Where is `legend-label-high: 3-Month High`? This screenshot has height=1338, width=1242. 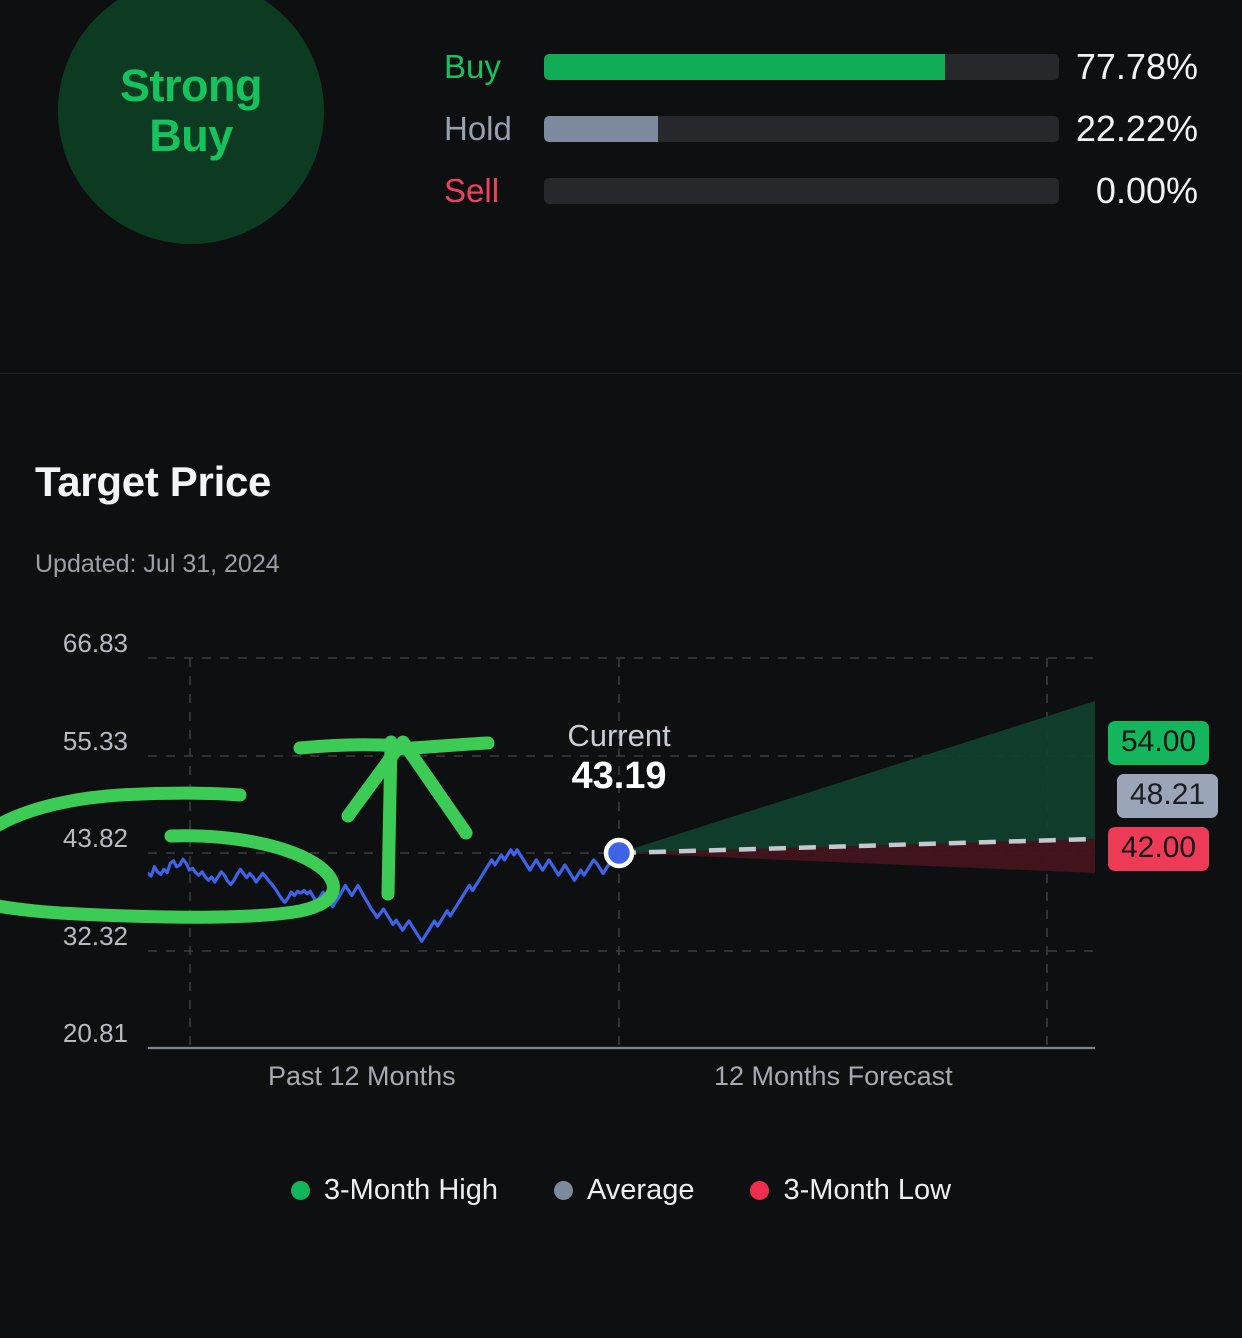 legend-label-high: 3-Month High is located at coordinates (410, 1190).